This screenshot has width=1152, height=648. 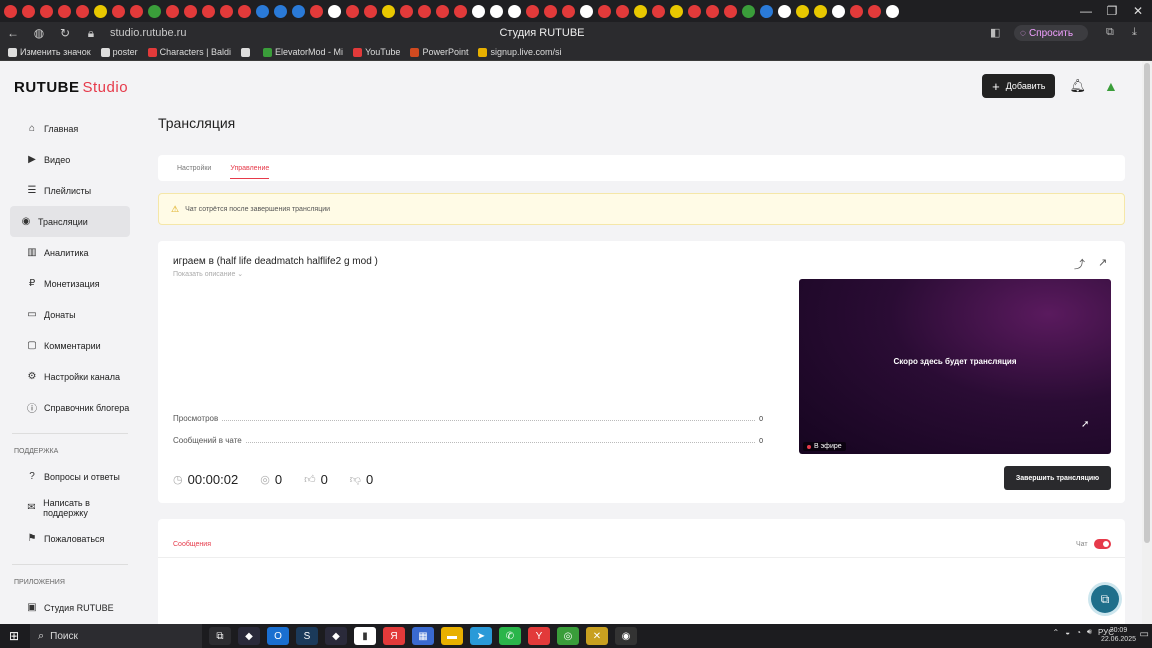 What do you see at coordinates (376, 52) in the screenshot?
I see `bookmark-item: YouTube` at bounding box center [376, 52].